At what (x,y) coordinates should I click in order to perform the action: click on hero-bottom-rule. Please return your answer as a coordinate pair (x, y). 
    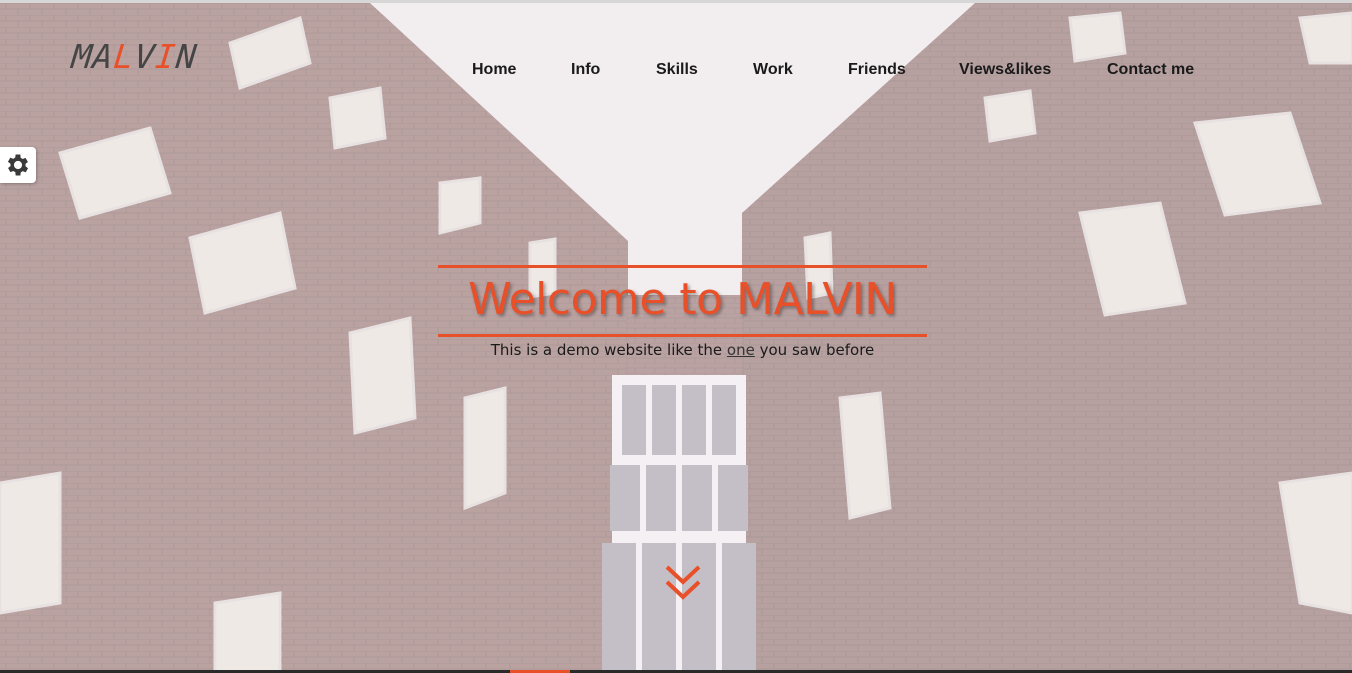
    Looking at the image, I should click on (682, 335).